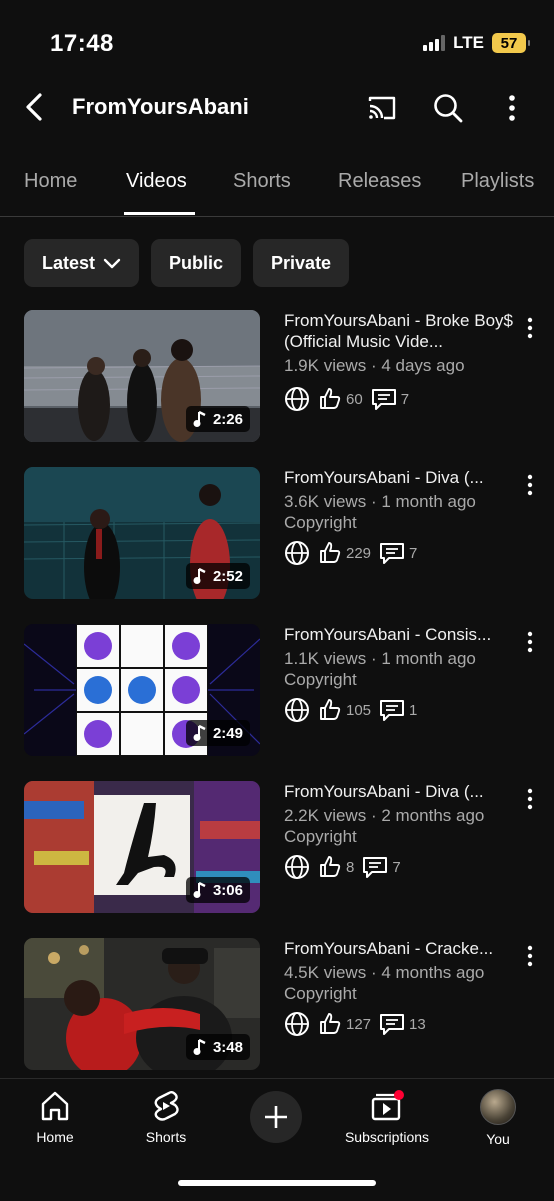 The image size is (554, 1201). What do you see at coordinates (217, 733) in the screenshot?
I see `duration-badge: 2:49` at bounding box center [217, 733].